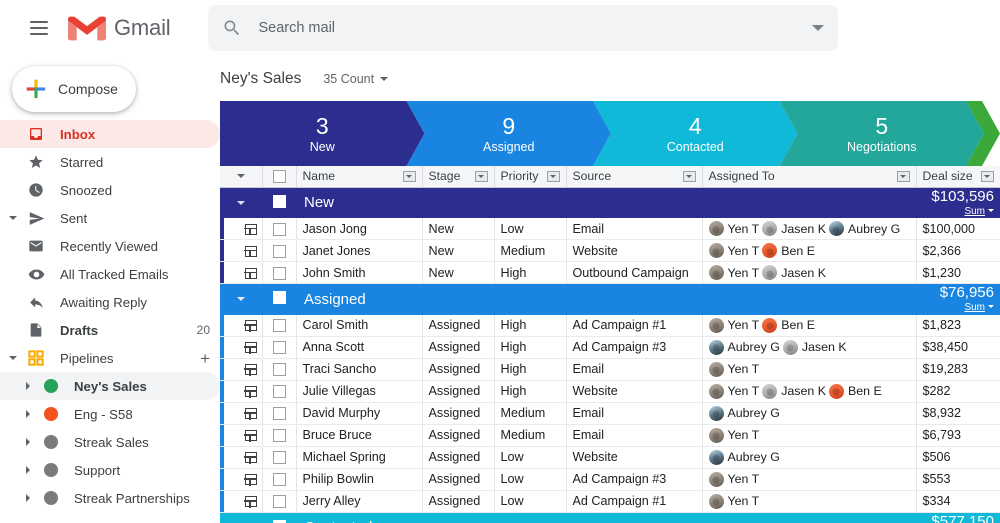  What do you see at coordinates (634, 250) in the screenshot?
I see `cell-source: Website` at bounding box center [634, 250].